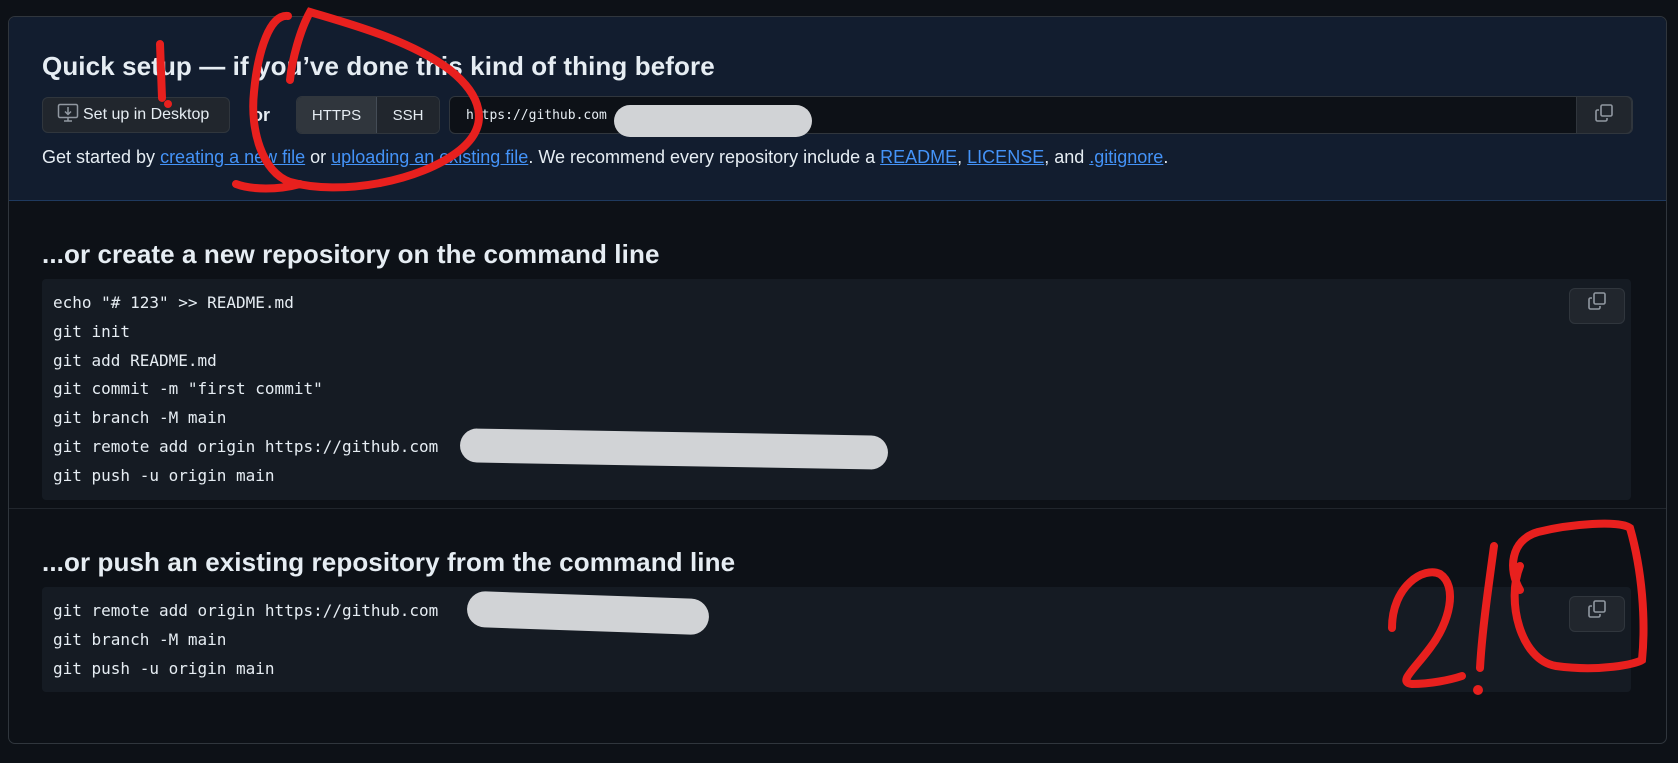  Describe the element at coordinates (408, 115) in the screenshot. I see `ssh-tab: SSH` at that location.